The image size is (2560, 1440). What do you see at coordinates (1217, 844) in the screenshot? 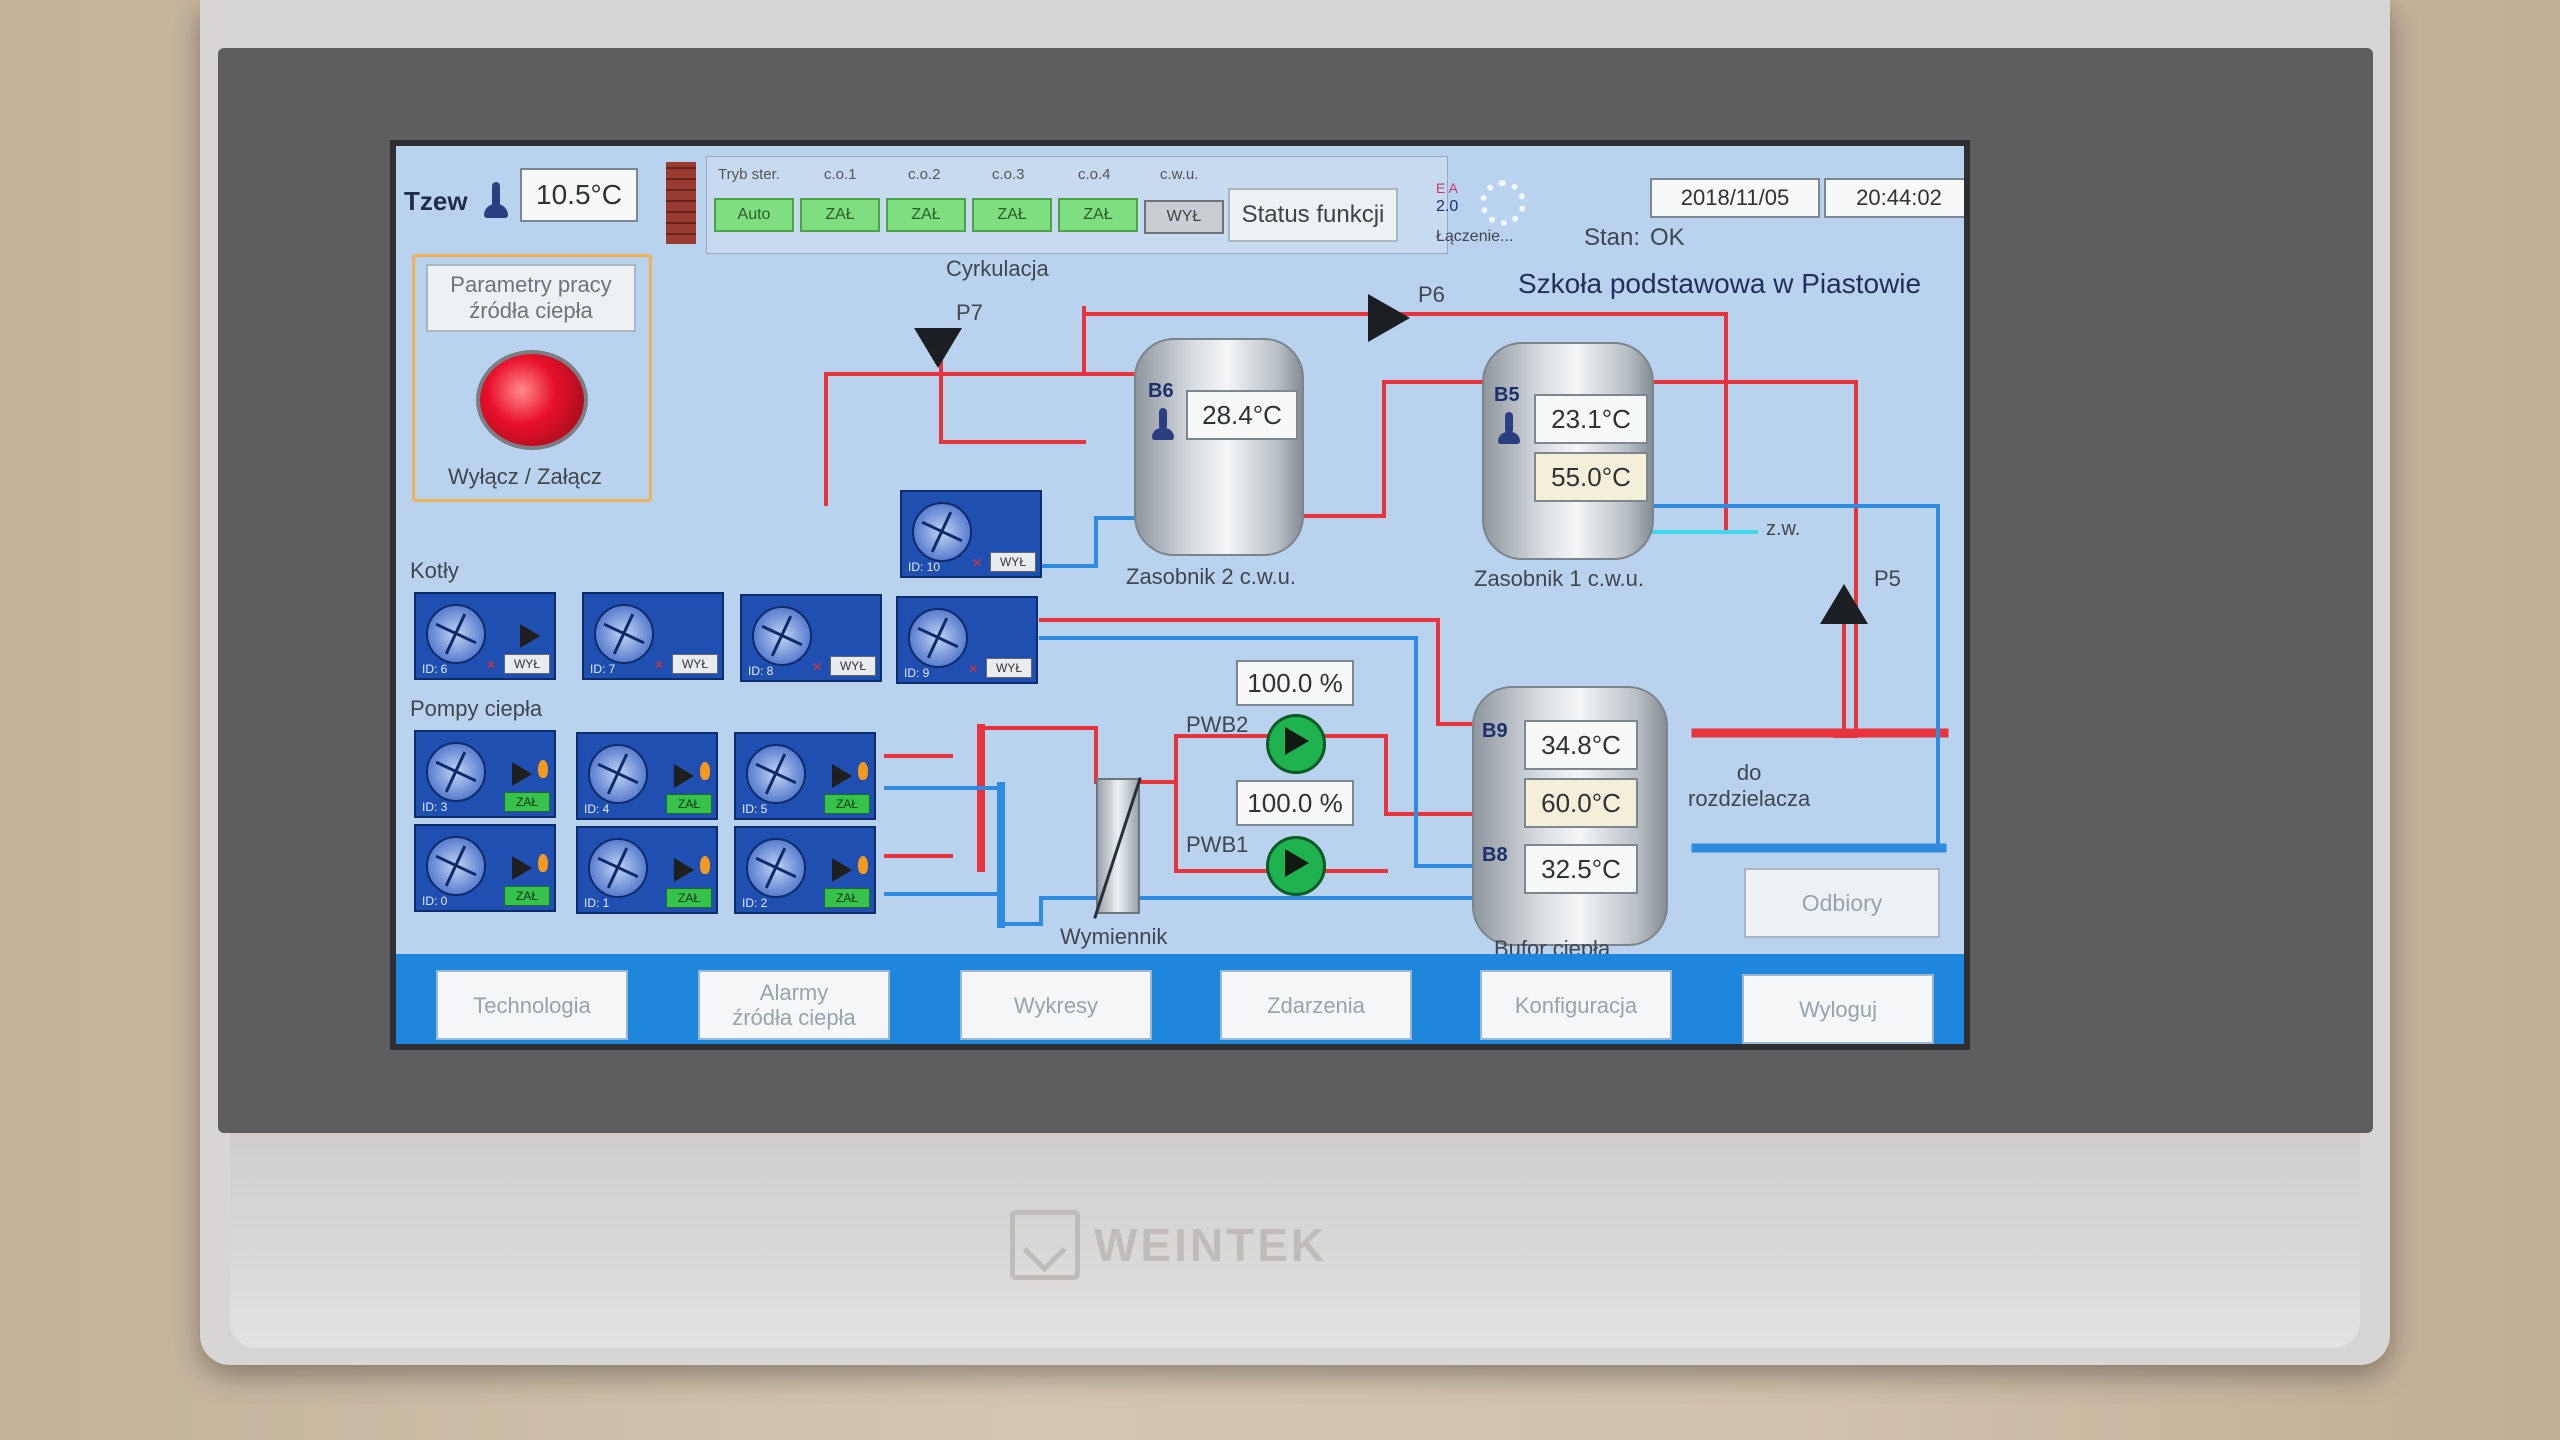
I see `pwb1-label: PWB1` at bounding box center [1217, 844].